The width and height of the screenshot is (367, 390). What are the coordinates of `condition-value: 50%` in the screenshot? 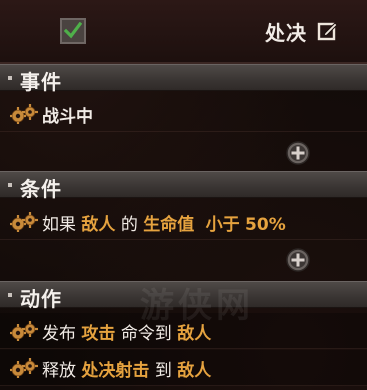 It's located at (265, 225).